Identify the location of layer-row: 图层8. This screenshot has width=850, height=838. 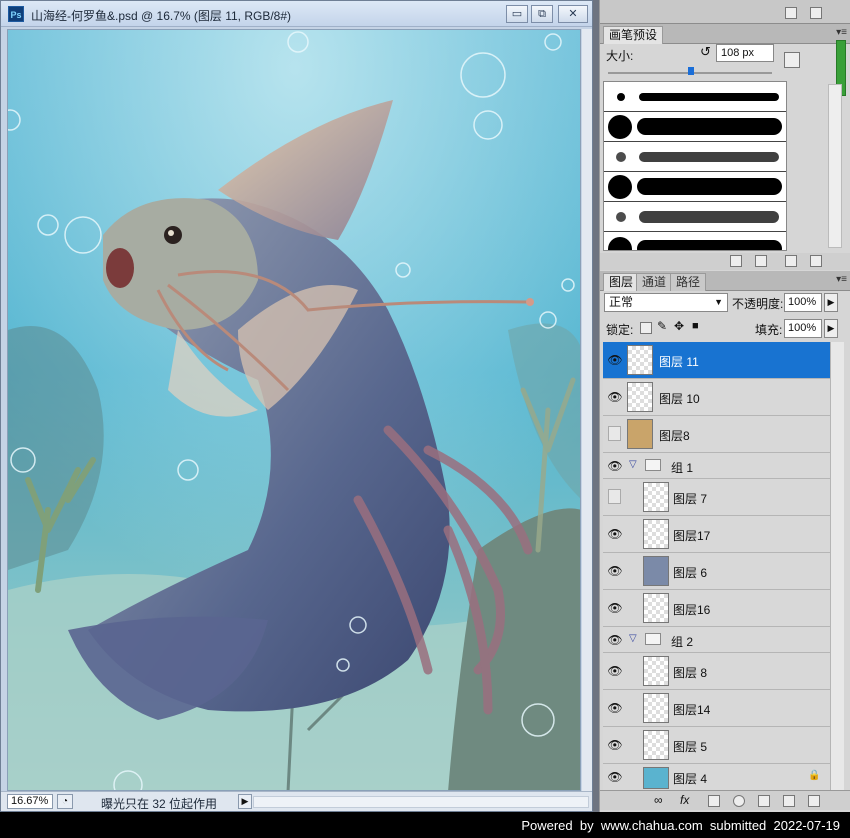
(716, 434).